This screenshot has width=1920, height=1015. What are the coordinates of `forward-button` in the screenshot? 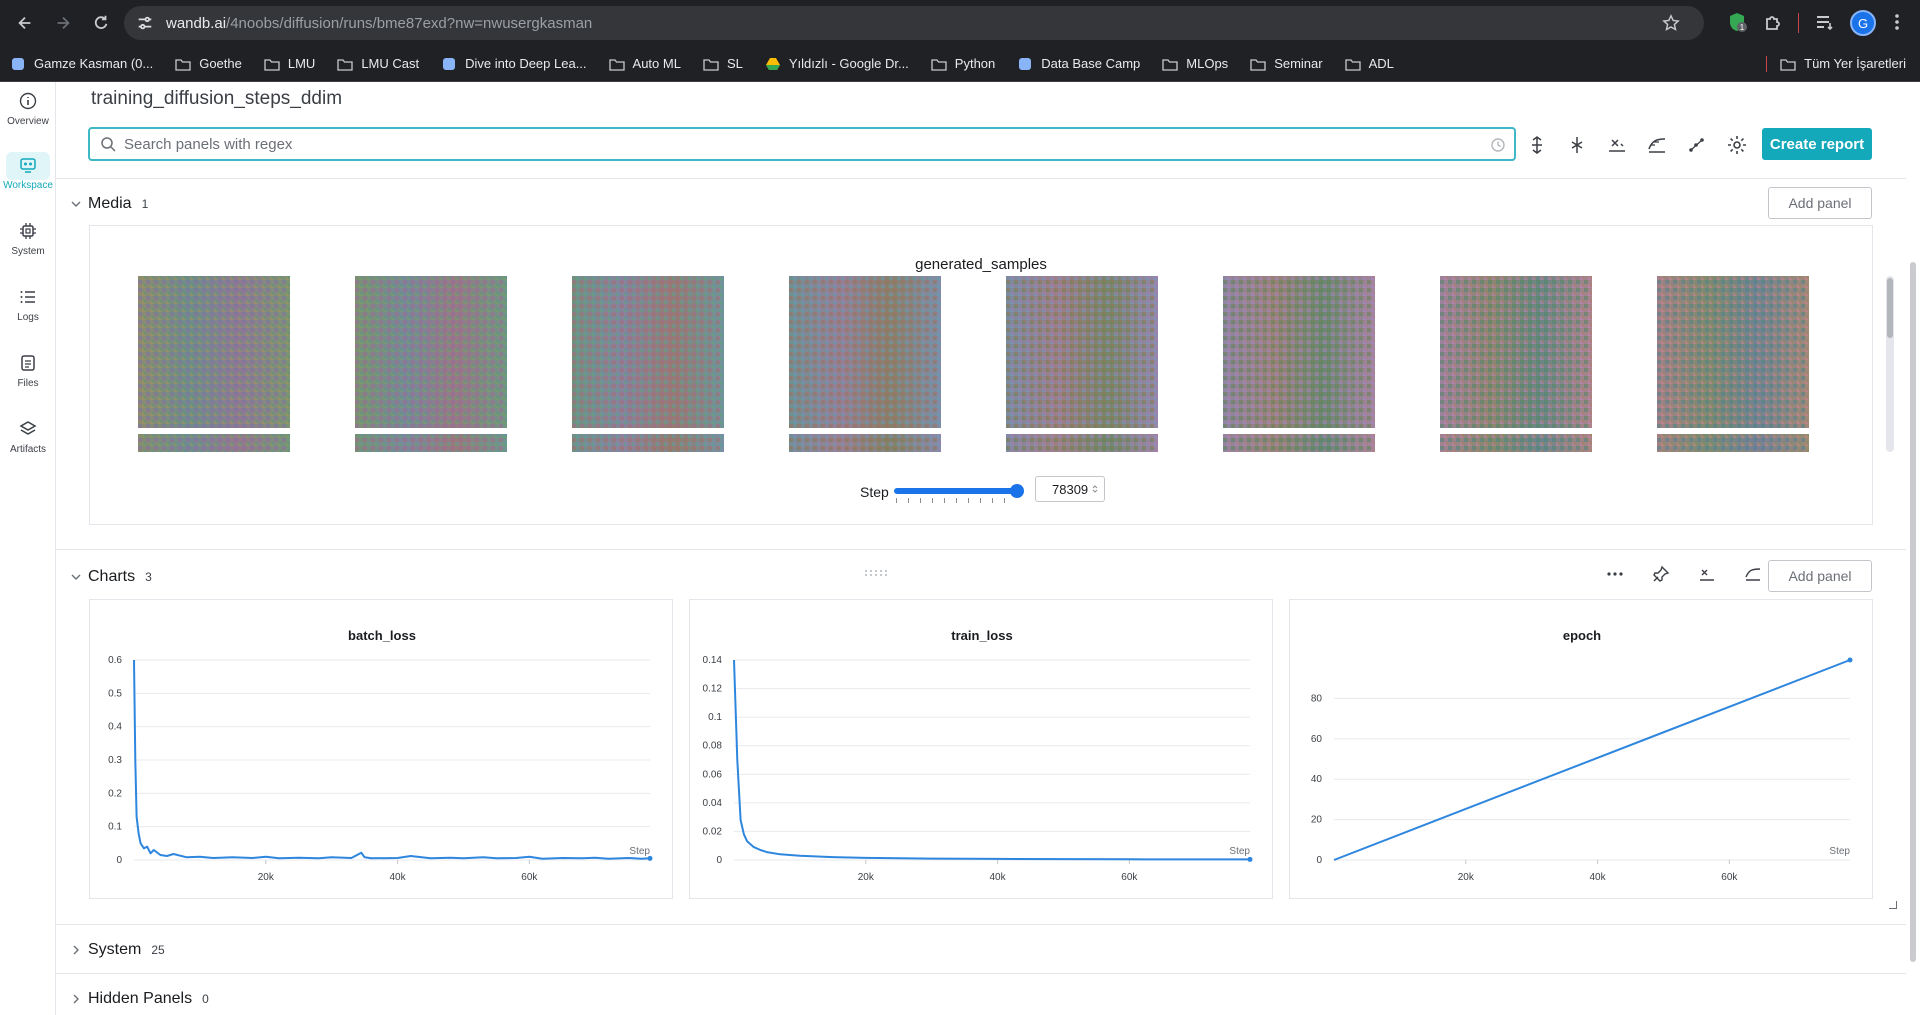 It's located at (63, 23).